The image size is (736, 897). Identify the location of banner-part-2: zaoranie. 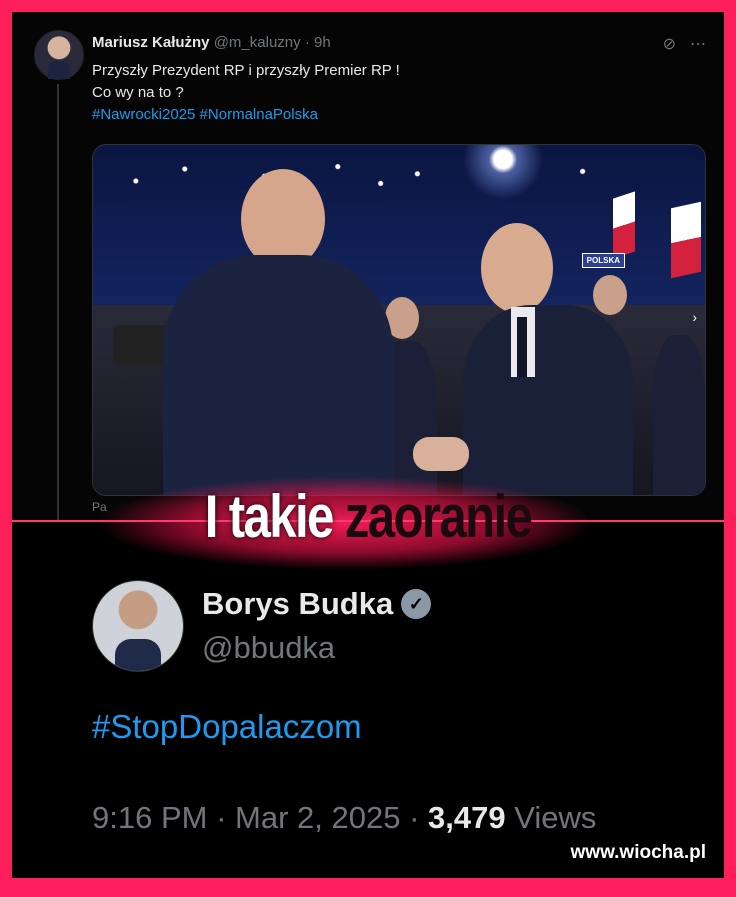
(438, 516).